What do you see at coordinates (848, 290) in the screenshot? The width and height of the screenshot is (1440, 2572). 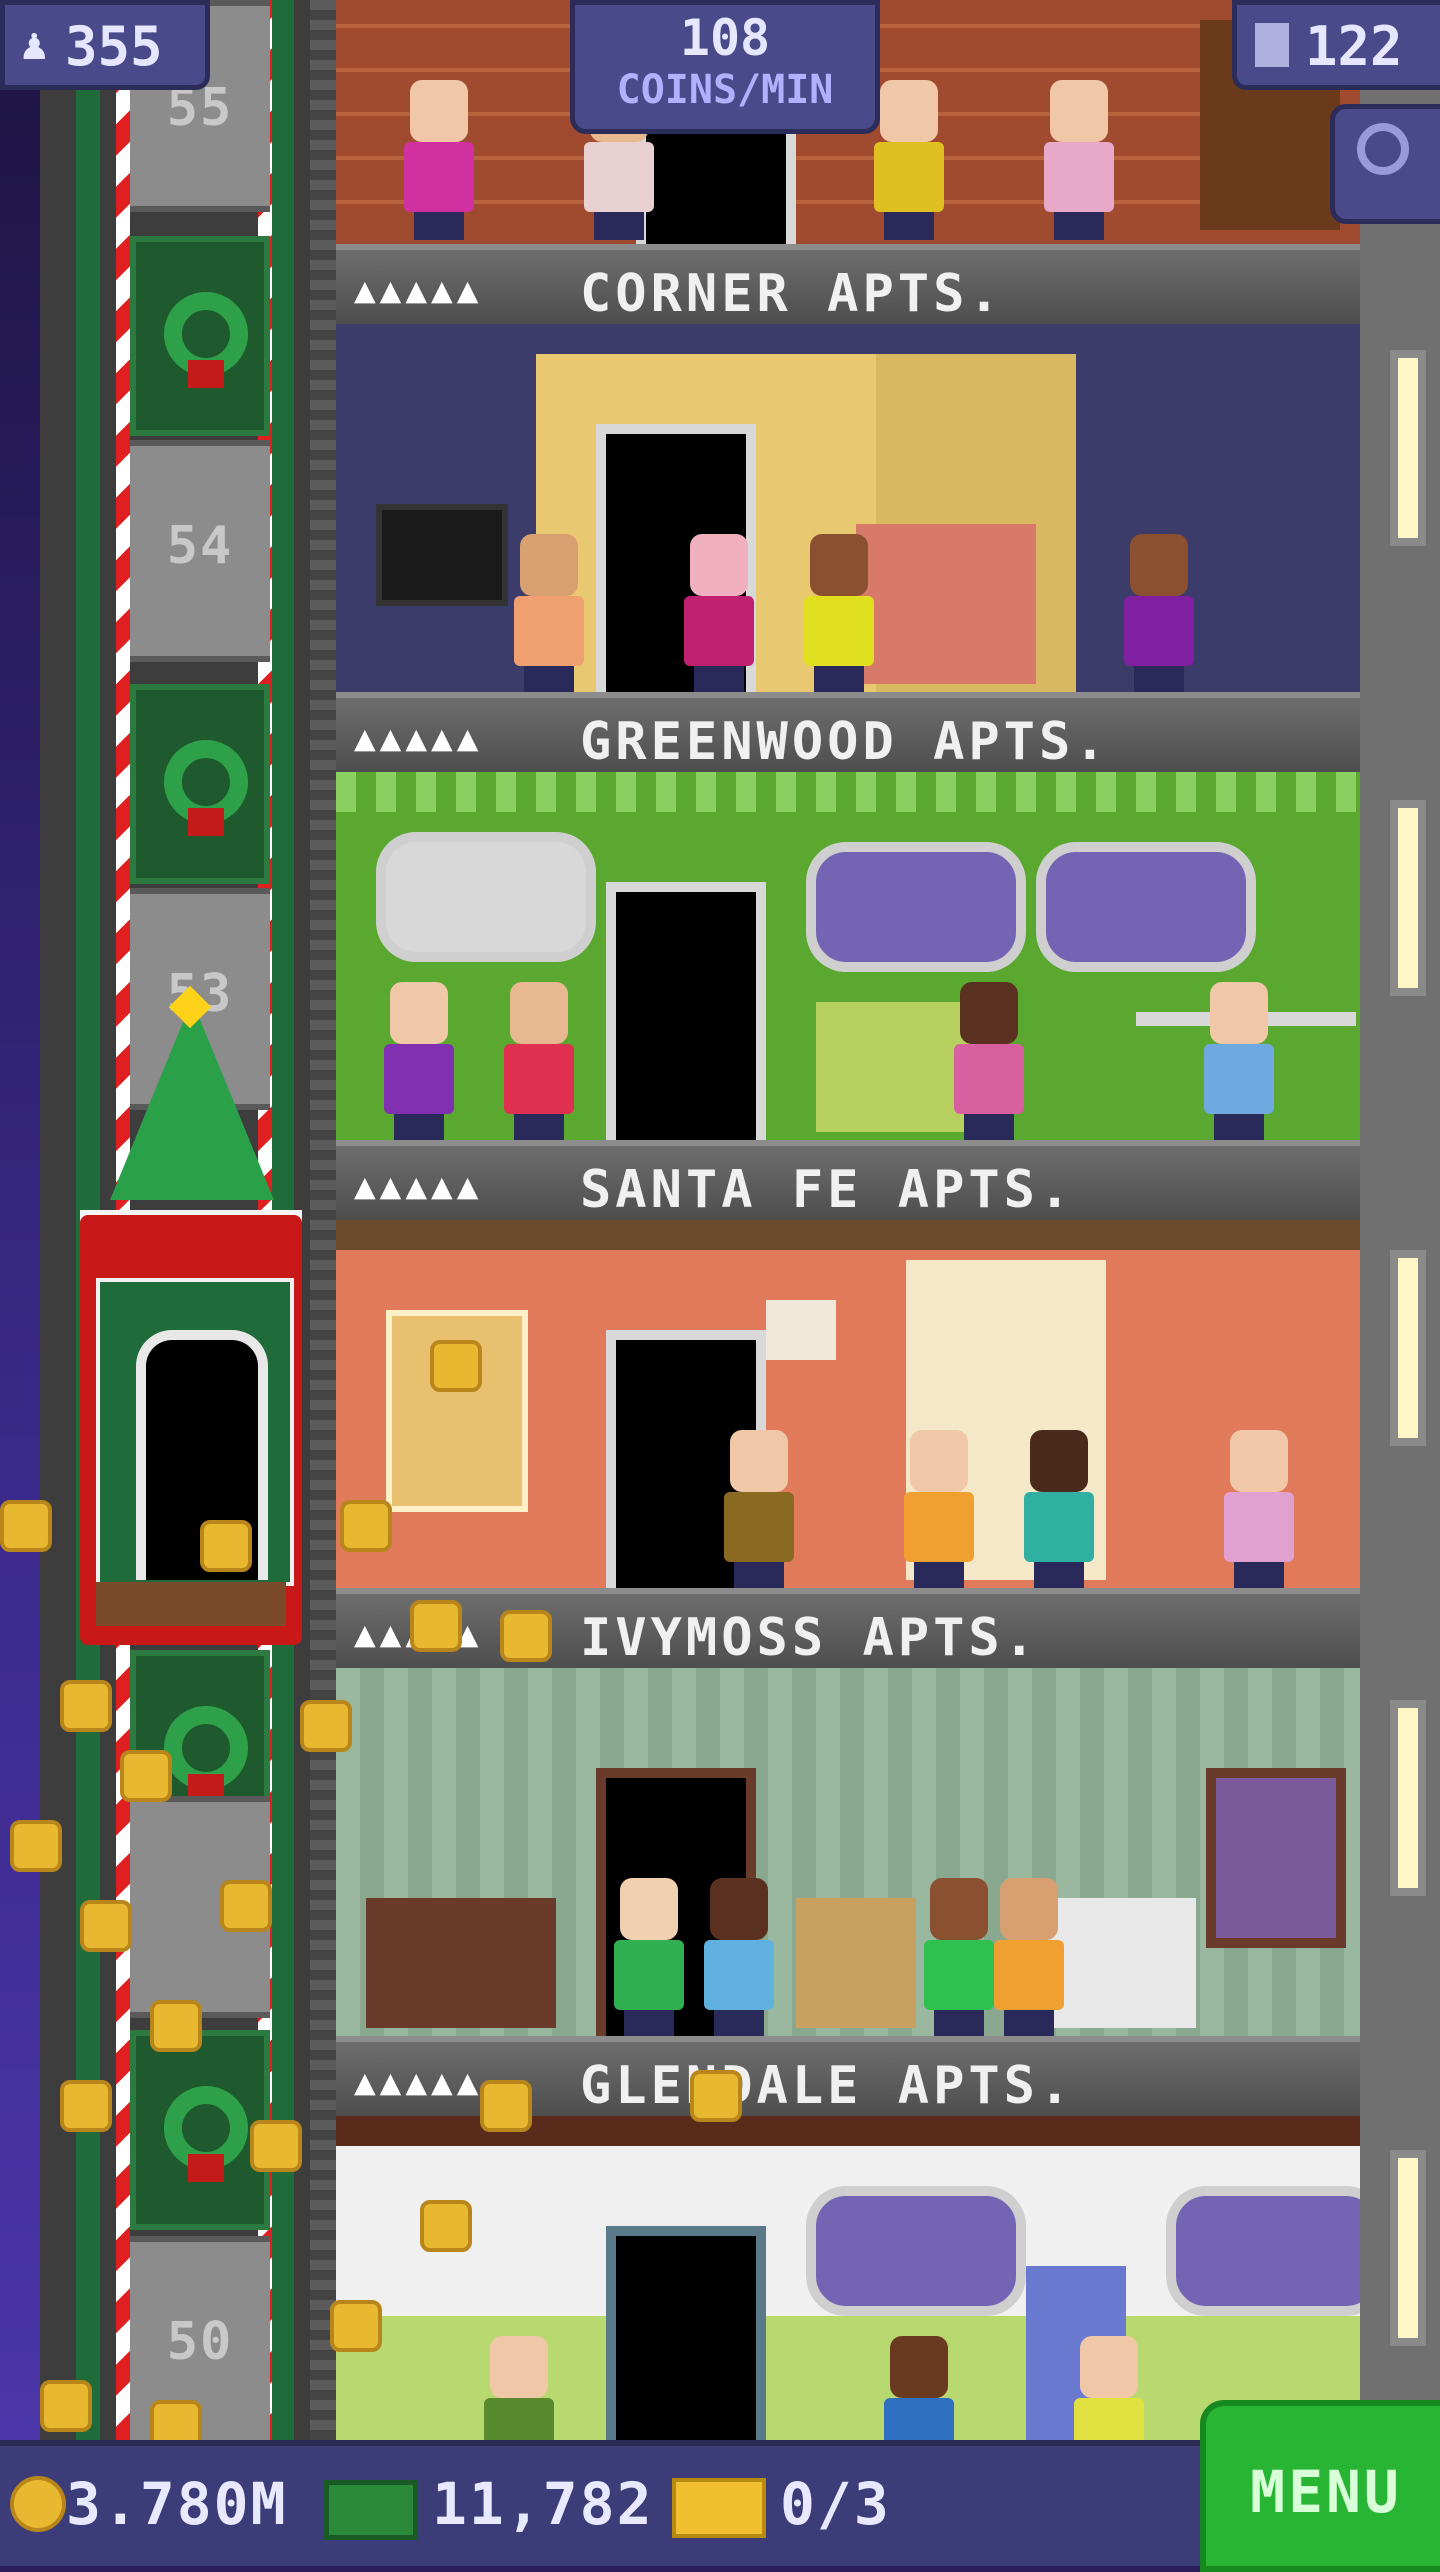 I see `floor-label-corner-apts: ▲▲▲▲▲ CORNER APTS.` at bounding box center [848, 290].